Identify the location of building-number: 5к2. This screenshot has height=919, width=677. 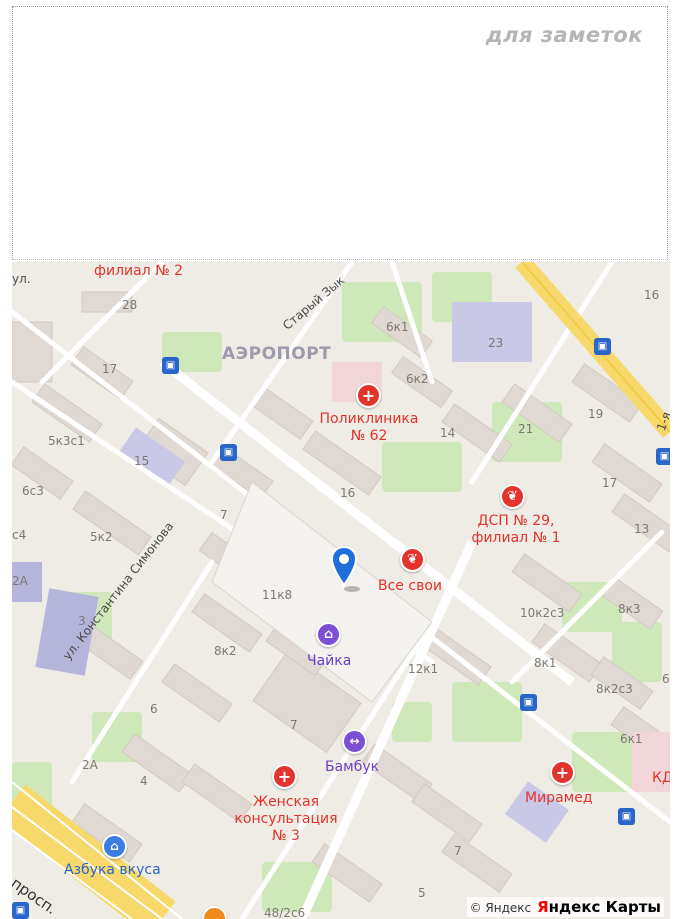
(101, 537).